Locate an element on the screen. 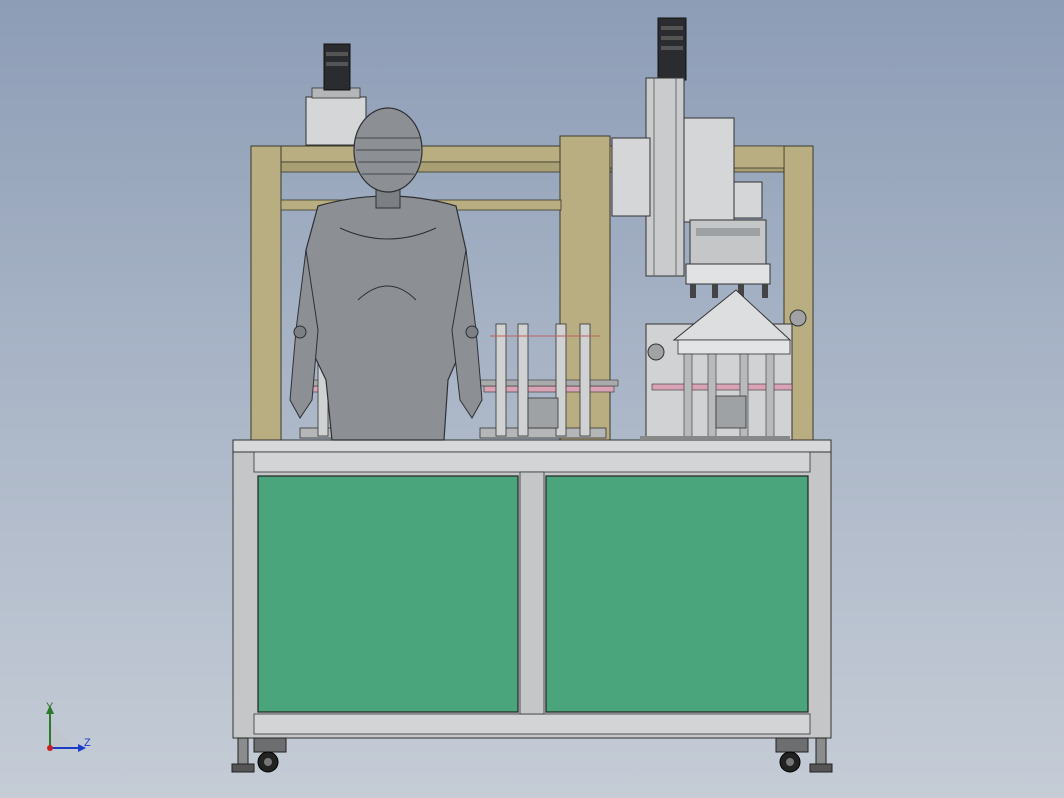 The height and width of the screenshot is (798, 1064). y-axis-label: Y is located at coordinates (50, 707).